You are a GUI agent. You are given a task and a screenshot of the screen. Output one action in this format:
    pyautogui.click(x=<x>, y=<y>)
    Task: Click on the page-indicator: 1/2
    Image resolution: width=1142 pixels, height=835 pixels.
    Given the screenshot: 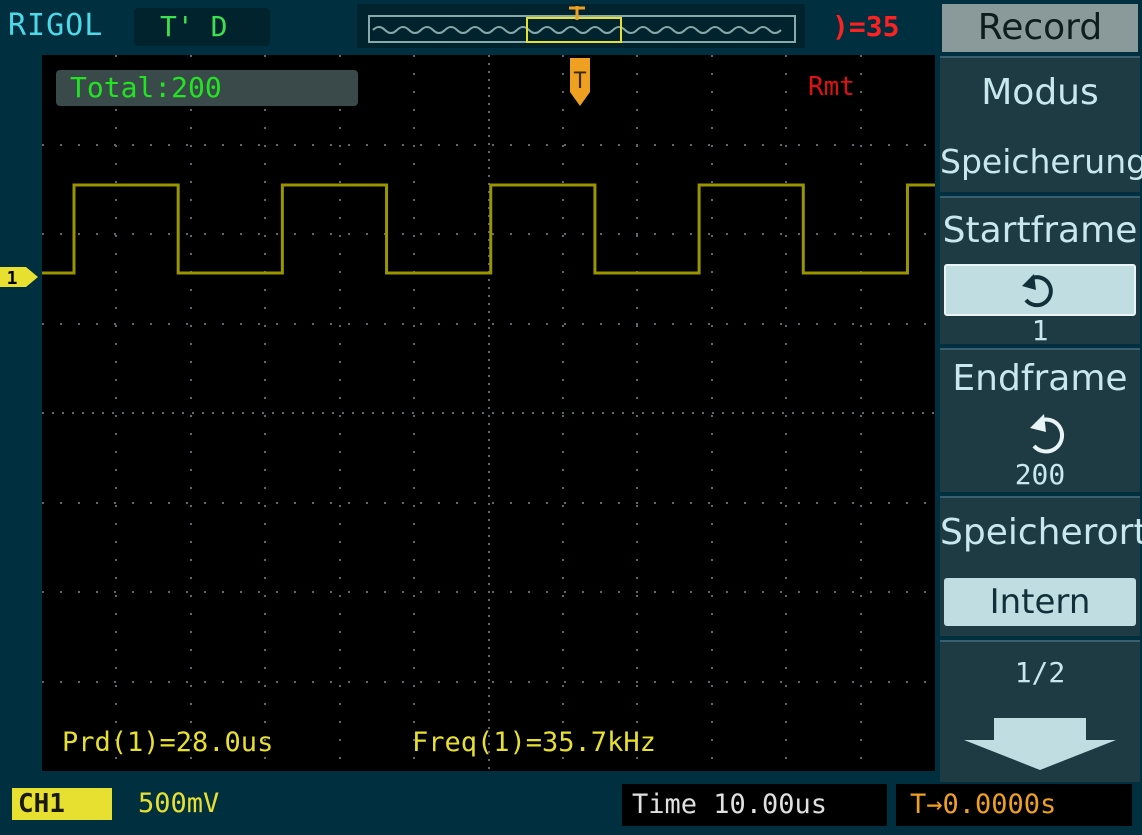 What is the action you would take?
    pyautogui.click(x=1040, y=672)
    